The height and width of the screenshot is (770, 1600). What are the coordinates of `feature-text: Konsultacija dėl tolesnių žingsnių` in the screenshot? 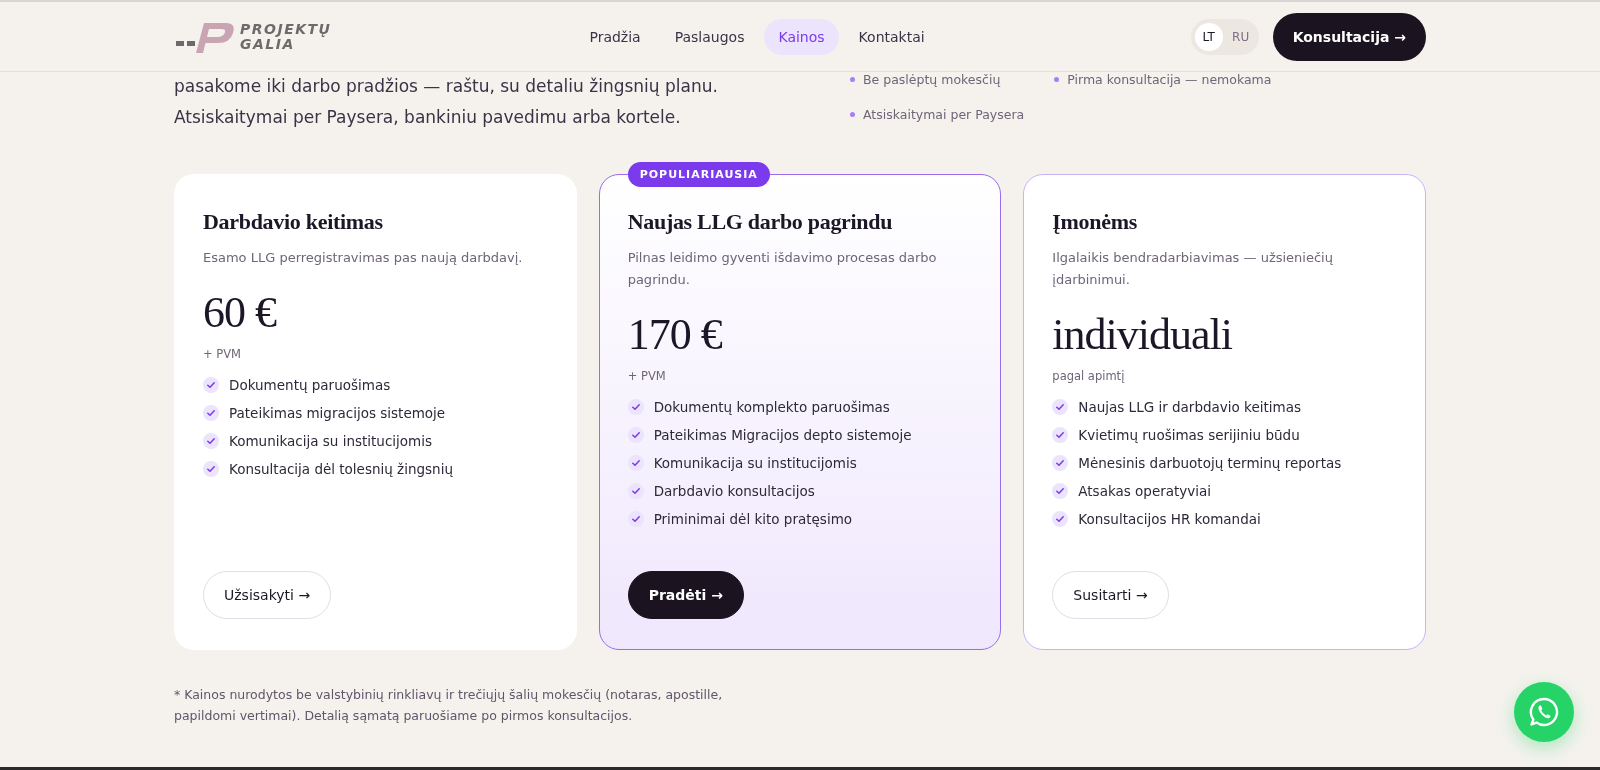 It's located at (341, 469).